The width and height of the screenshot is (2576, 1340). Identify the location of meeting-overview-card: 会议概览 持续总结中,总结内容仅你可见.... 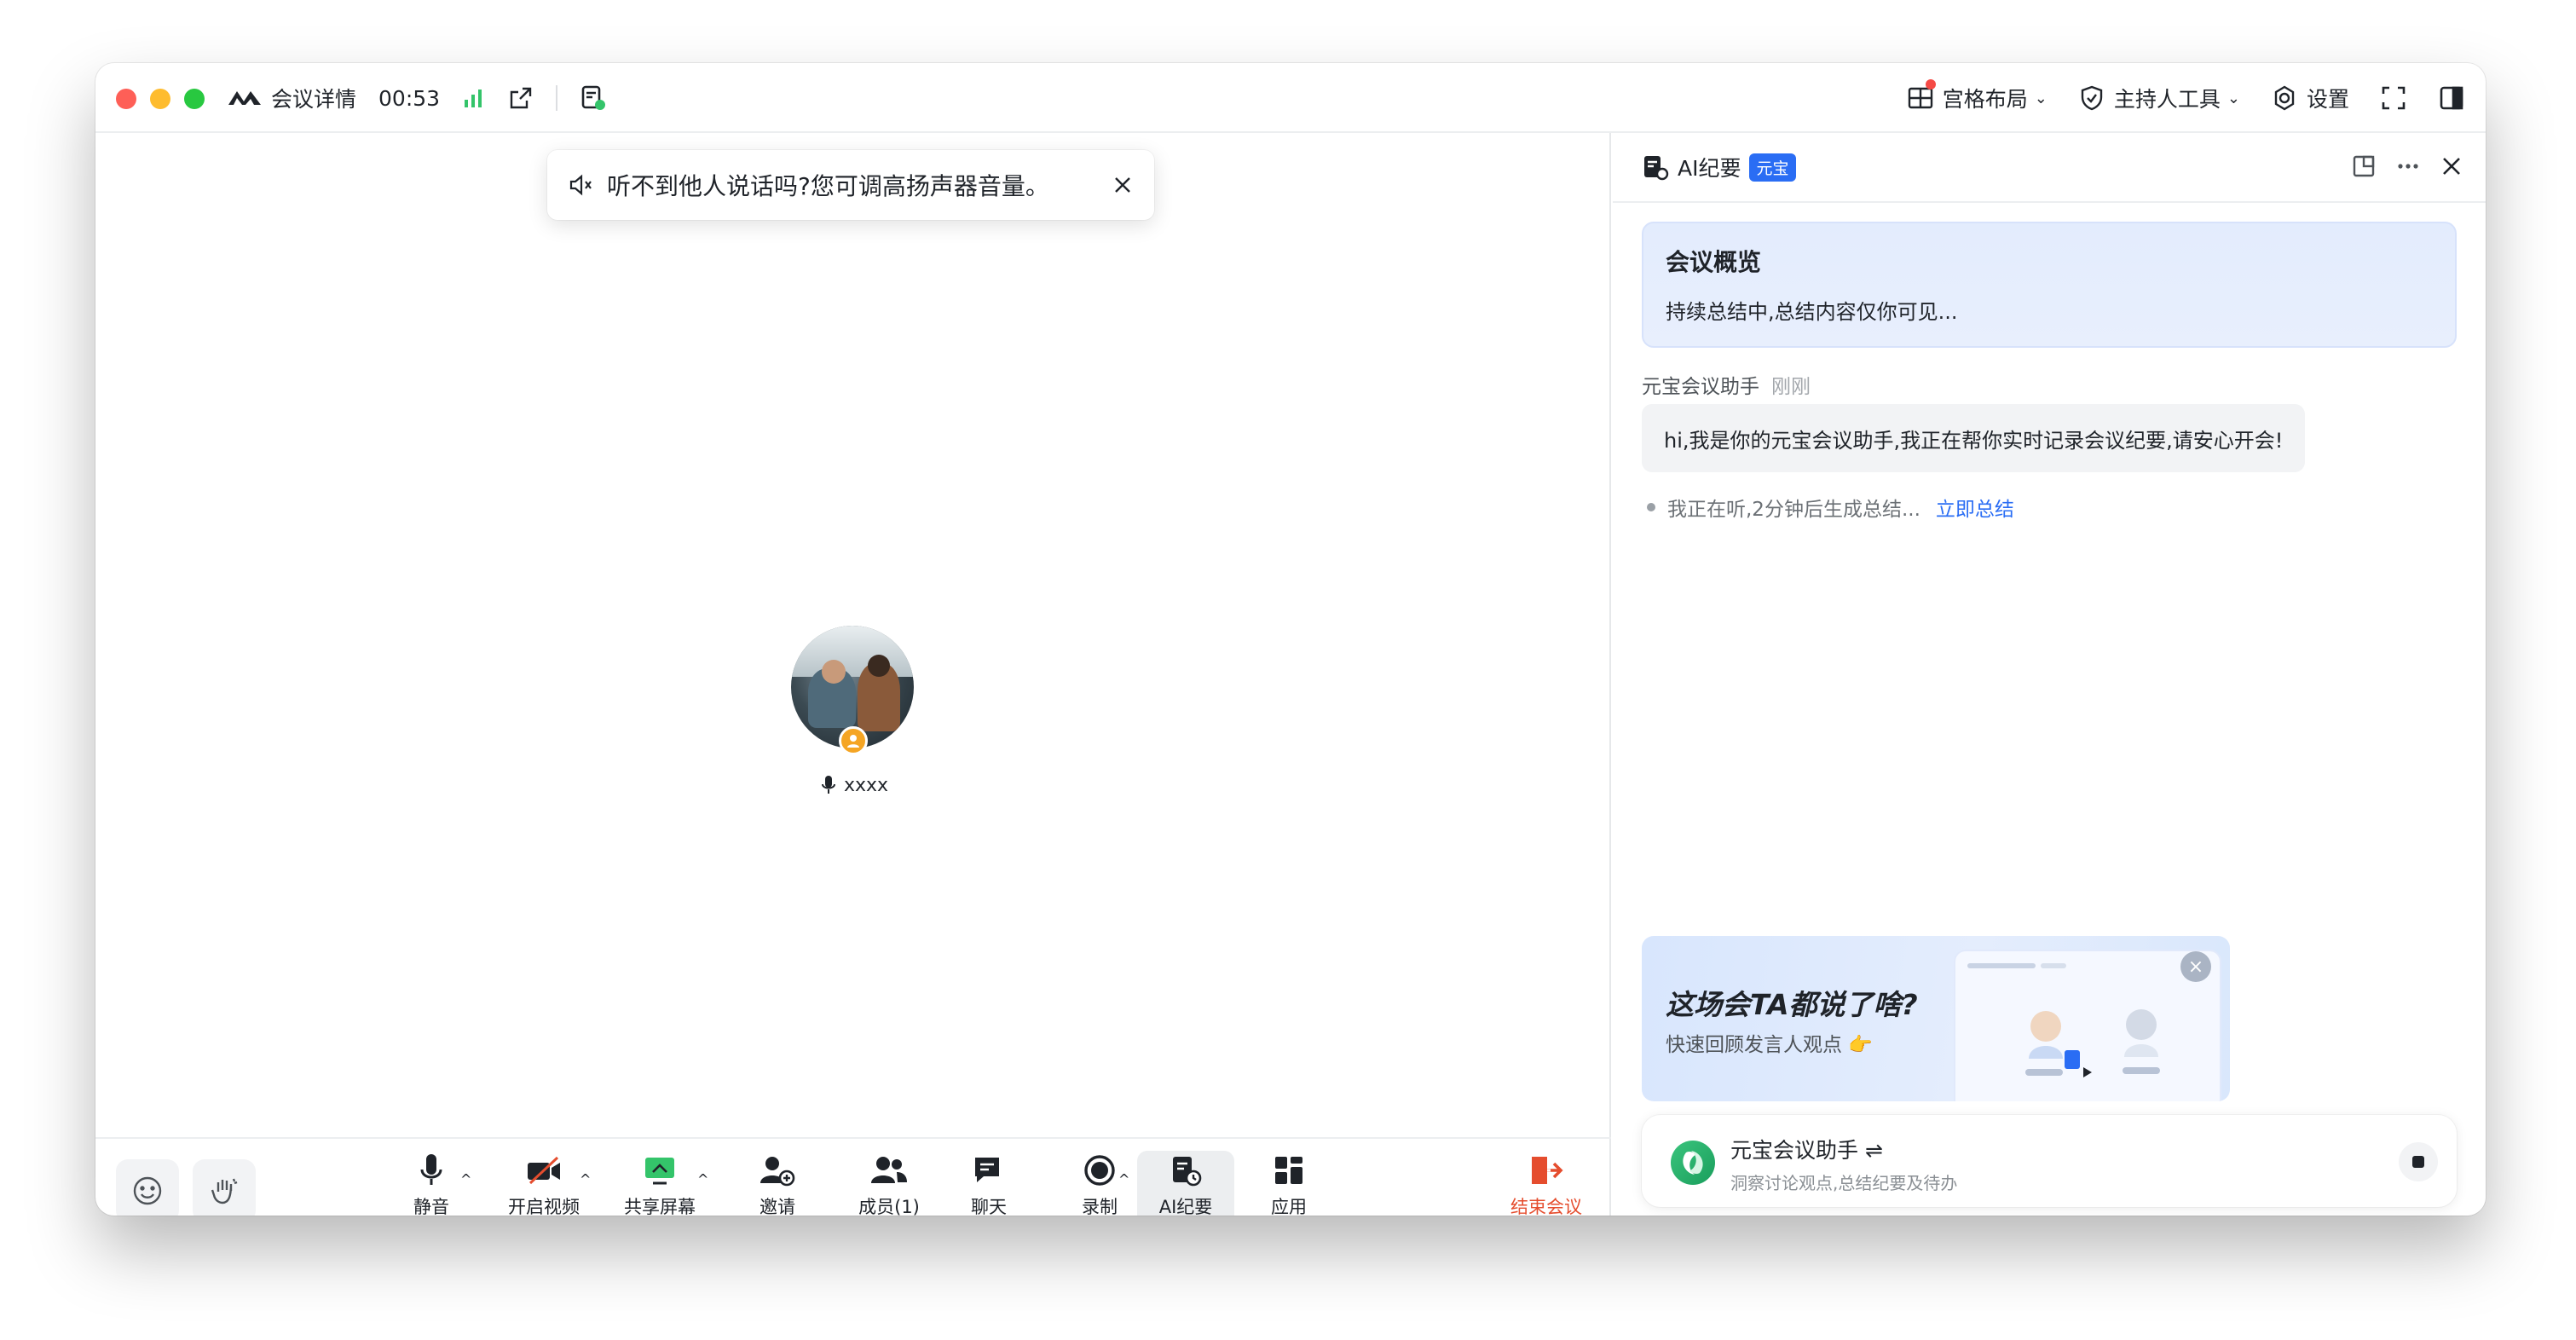
(2049, 285).